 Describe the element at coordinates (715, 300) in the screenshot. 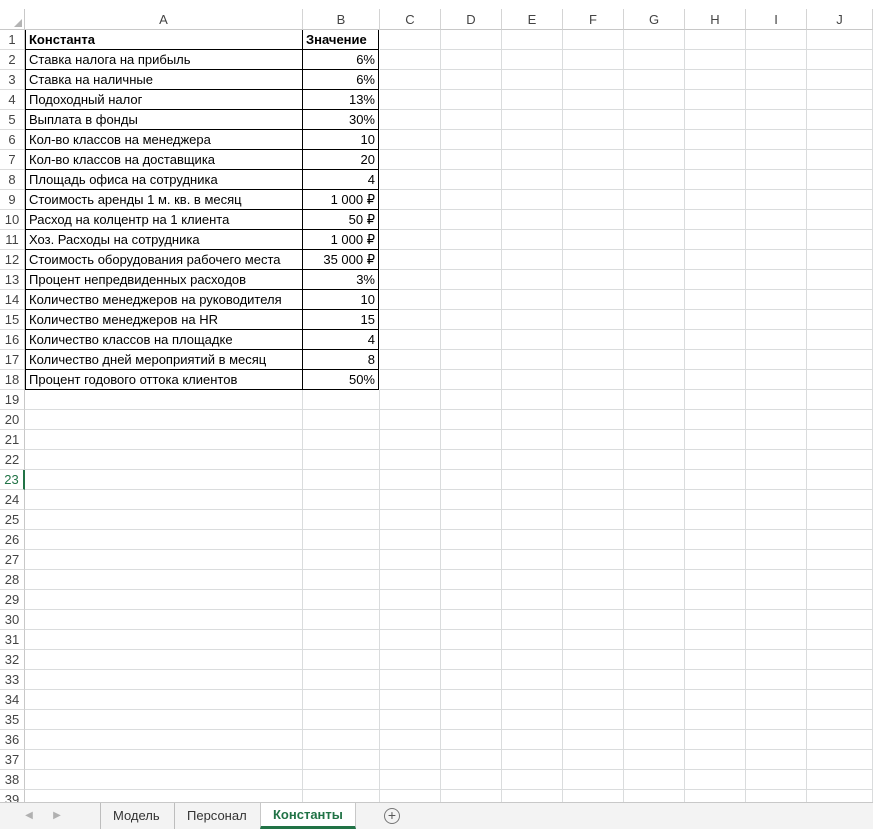

I see `cell-h14` at that location.